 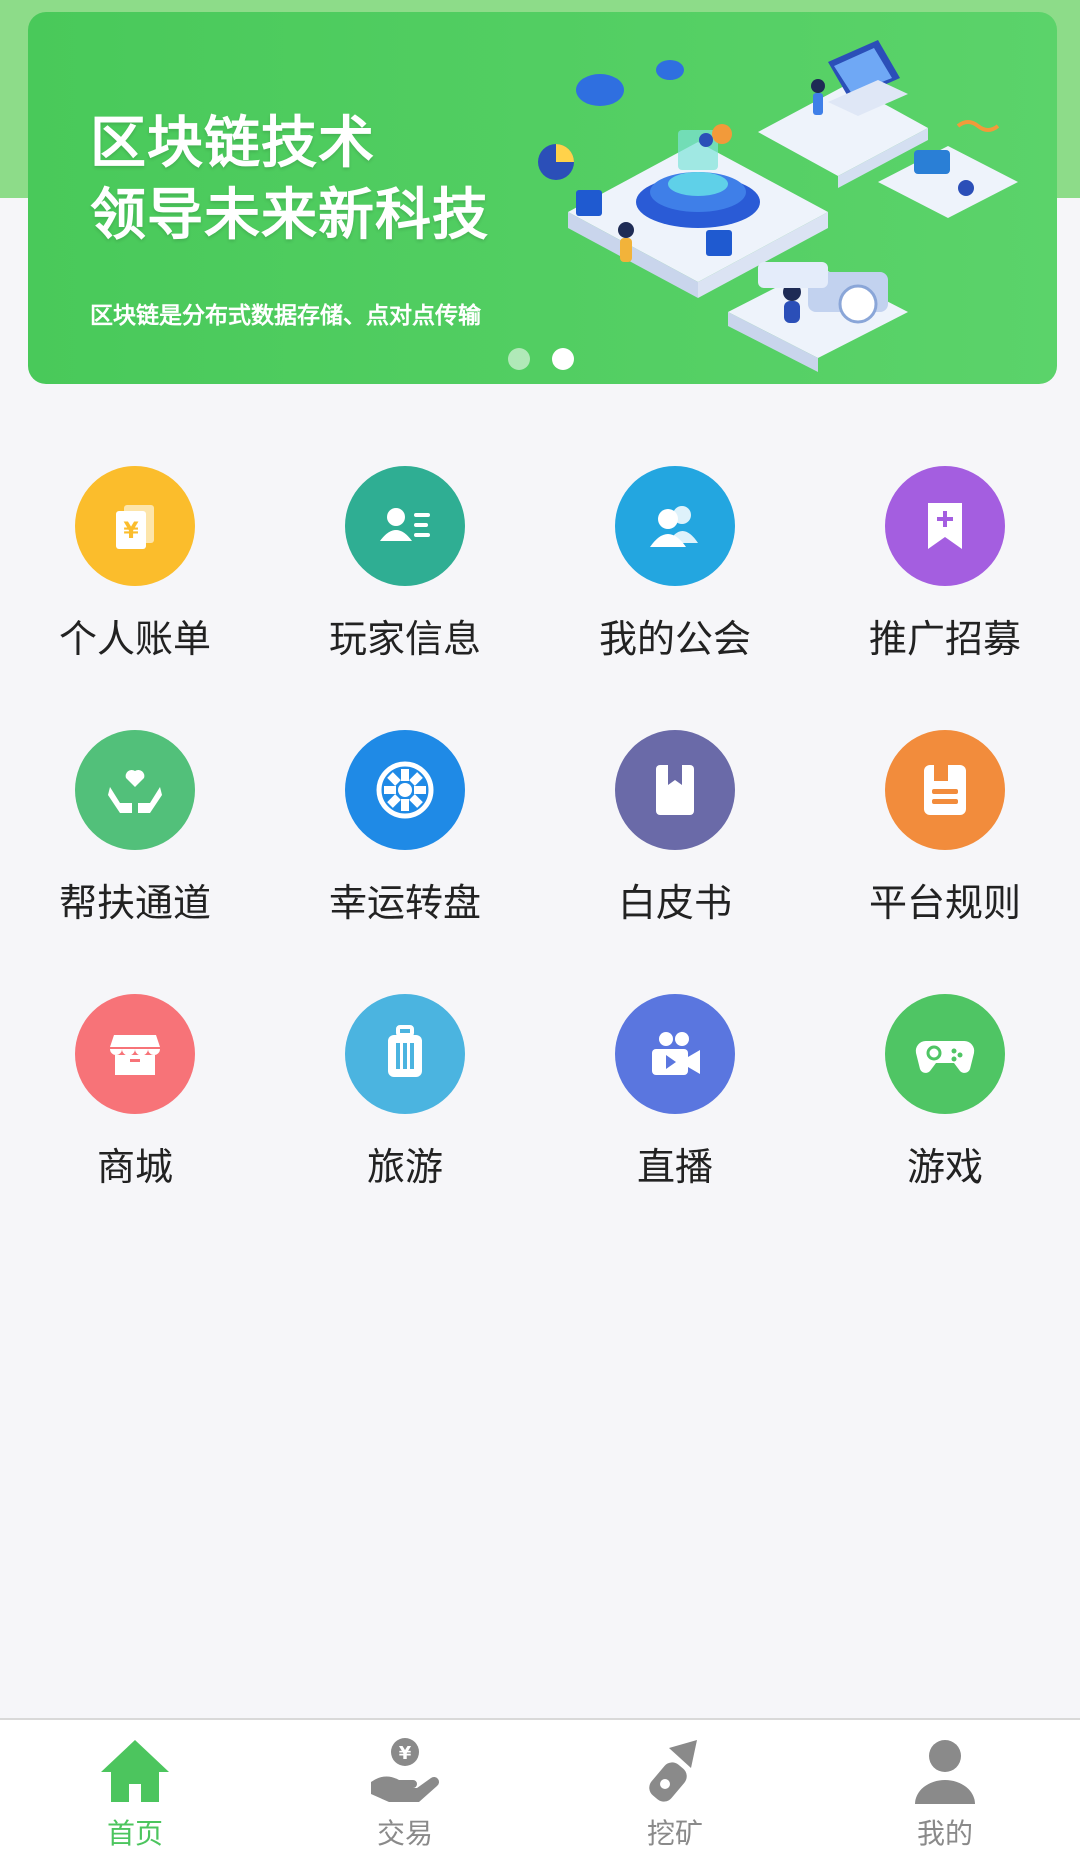 What do you see at coordinates (134, 1167) in the screenshot?
I see `menu-label: 商城` at bounding box center [134, 1167].